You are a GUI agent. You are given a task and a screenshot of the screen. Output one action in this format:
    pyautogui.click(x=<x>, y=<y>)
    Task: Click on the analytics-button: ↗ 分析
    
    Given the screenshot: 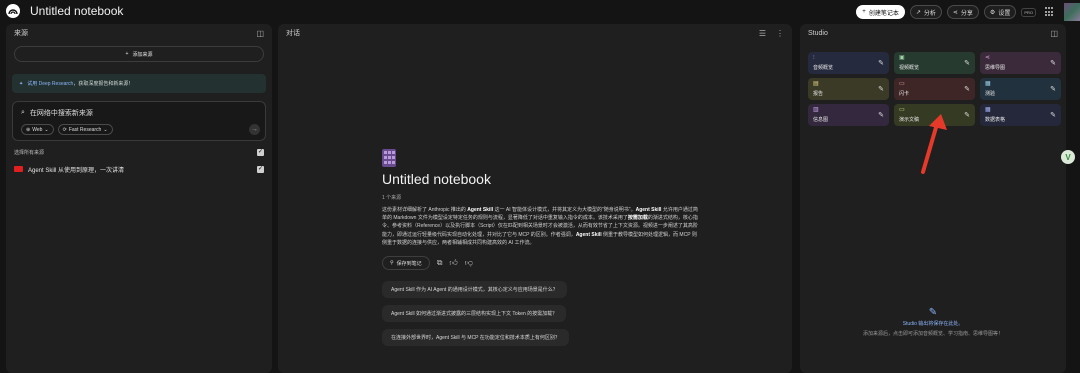 What is the action you would take?
    pyautogui.click(x=925, y=12)
    